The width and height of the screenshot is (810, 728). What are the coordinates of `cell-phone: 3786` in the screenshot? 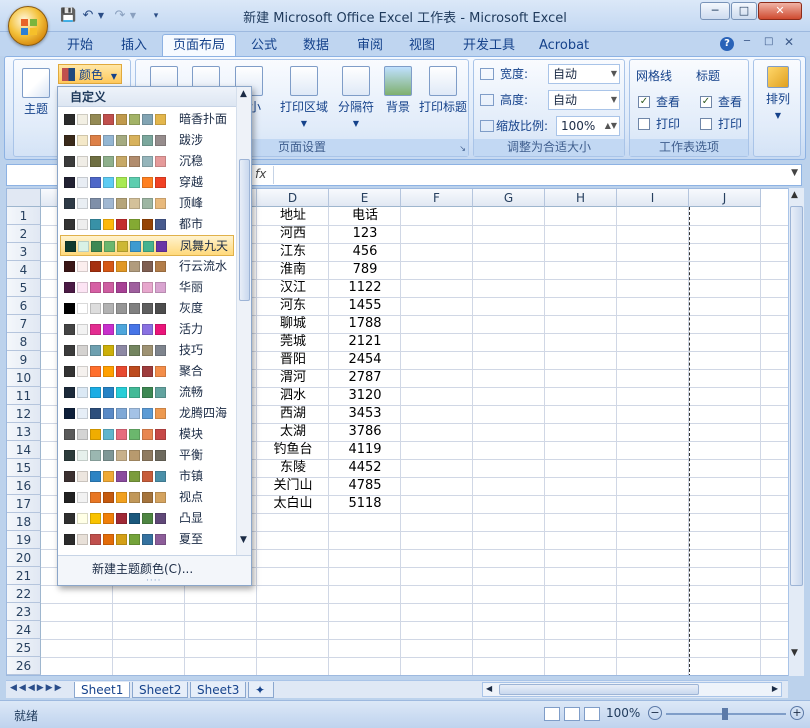 It's located at (365, 432).